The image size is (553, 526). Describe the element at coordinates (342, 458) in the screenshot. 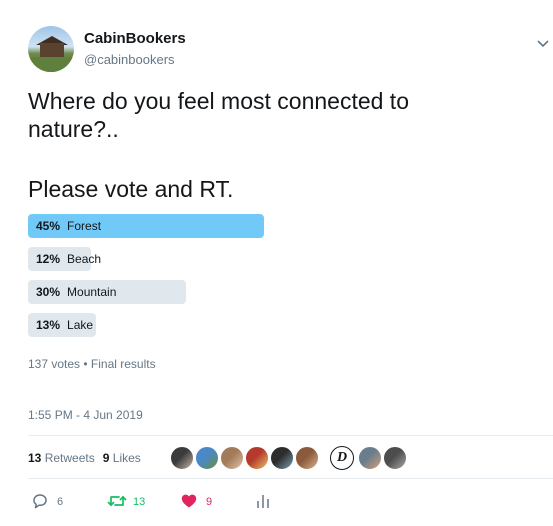

I see `liker-avatar: D` at that location.